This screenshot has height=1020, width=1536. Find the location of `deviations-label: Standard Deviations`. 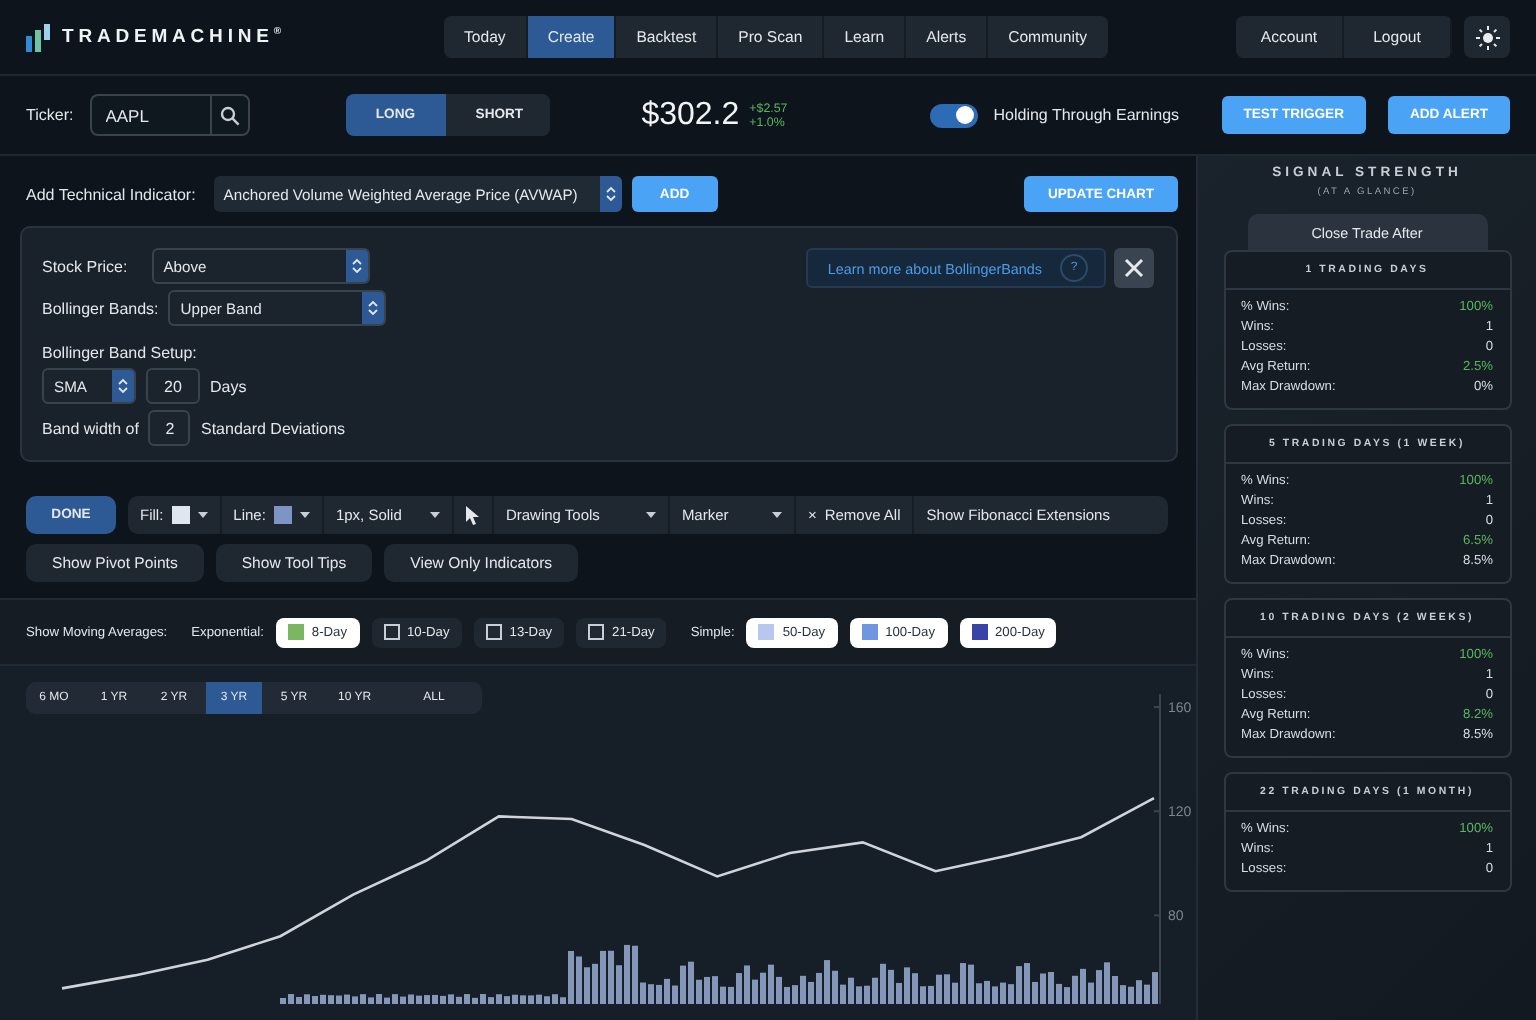

deviations-label: Standard Deviations is located at coordinates (273, 428).